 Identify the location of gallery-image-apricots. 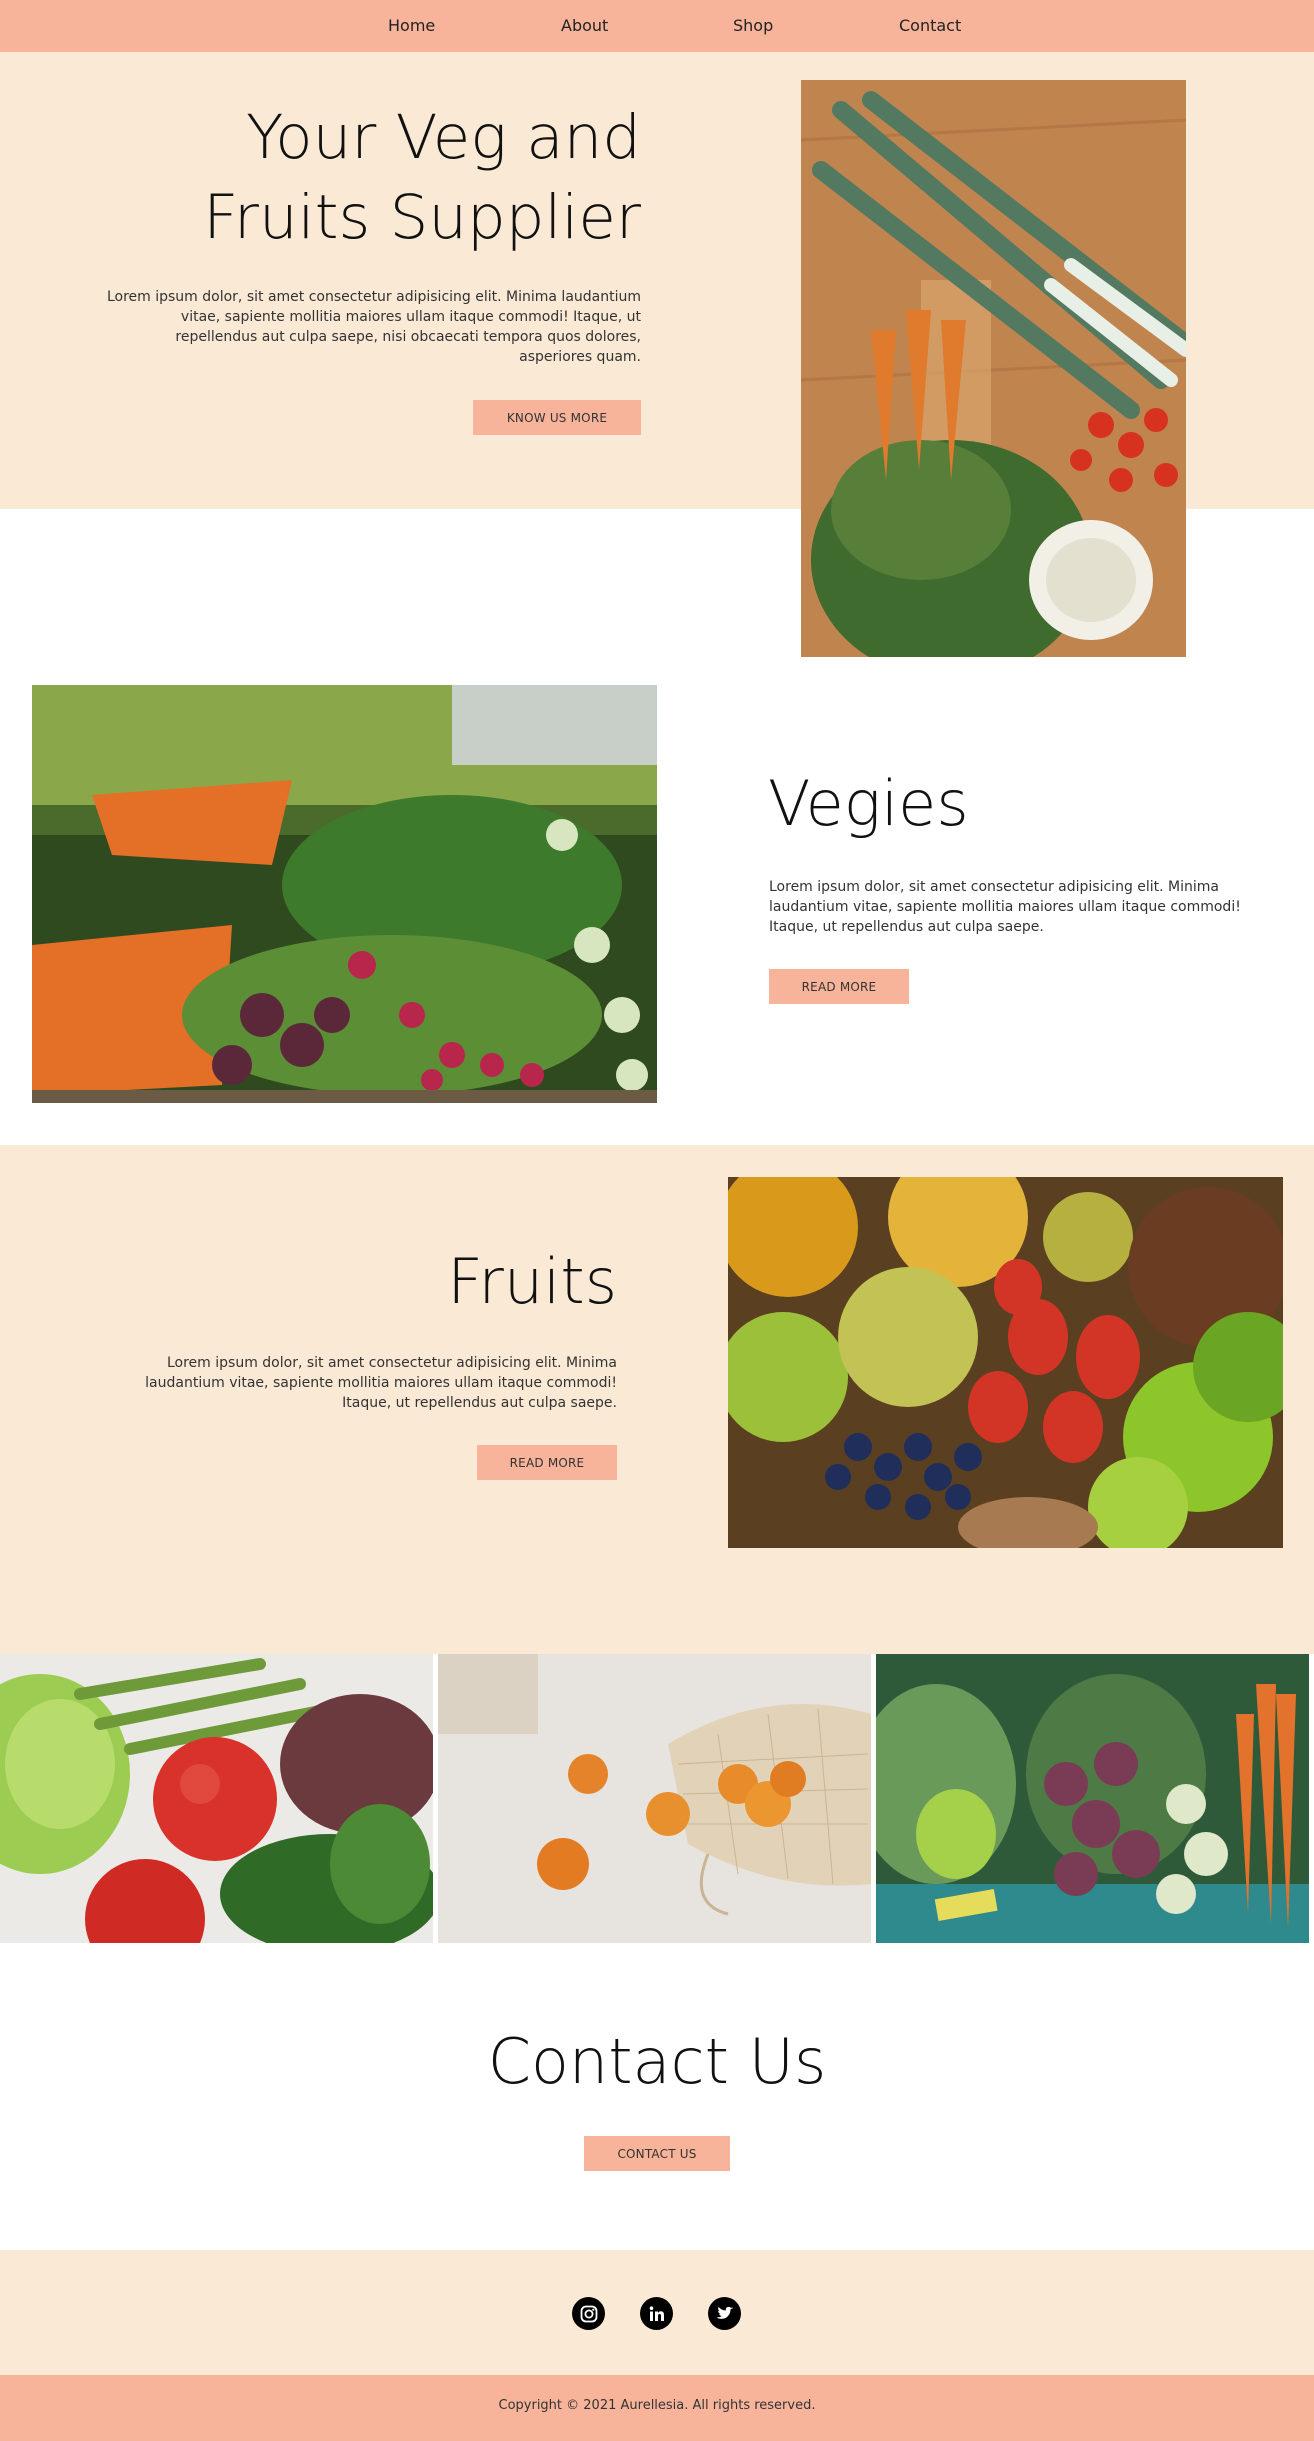
(654, 1798).